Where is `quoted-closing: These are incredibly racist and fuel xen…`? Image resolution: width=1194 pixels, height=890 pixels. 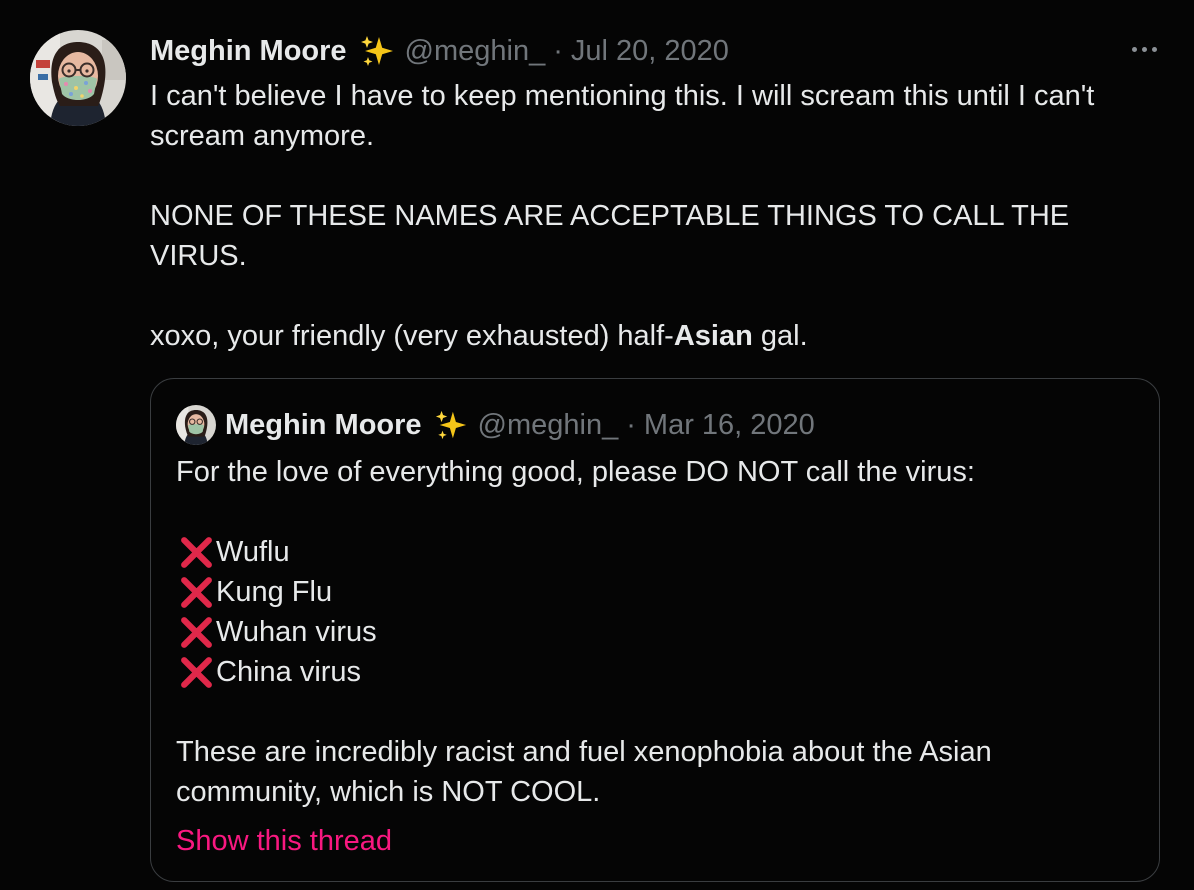 quoted-closing: These are incredibly racist and fuel xen… is located at coordinates (584, 772).